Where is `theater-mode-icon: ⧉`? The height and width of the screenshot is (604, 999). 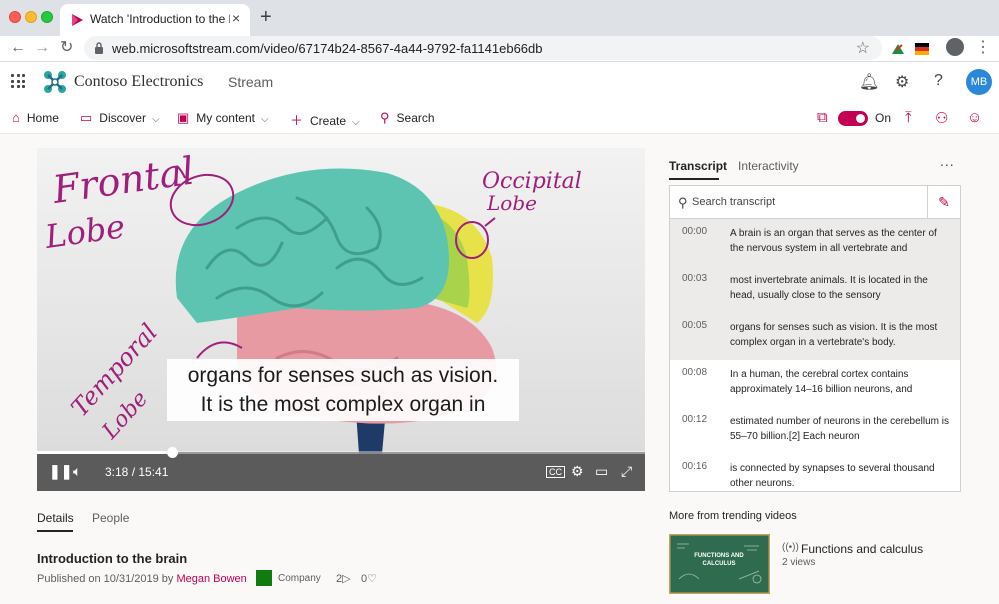
theater-mode-icon: ⧉ is located at coordinates (822, 117).